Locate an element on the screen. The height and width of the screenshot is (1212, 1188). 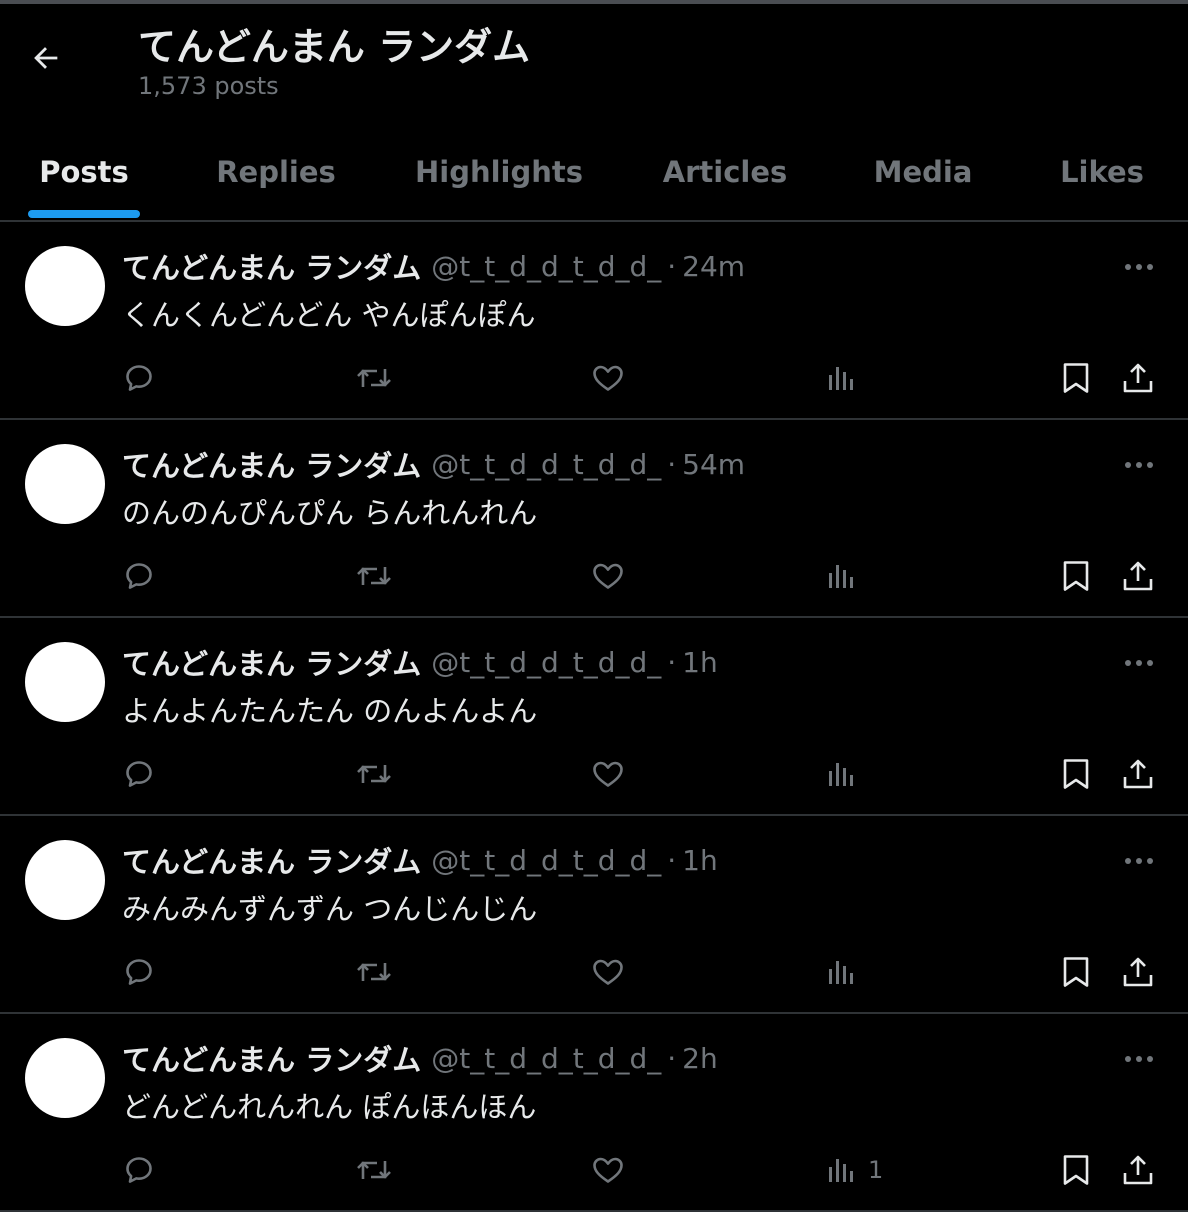
tab-replies-label: Replies is located at coordinates (276, 172).